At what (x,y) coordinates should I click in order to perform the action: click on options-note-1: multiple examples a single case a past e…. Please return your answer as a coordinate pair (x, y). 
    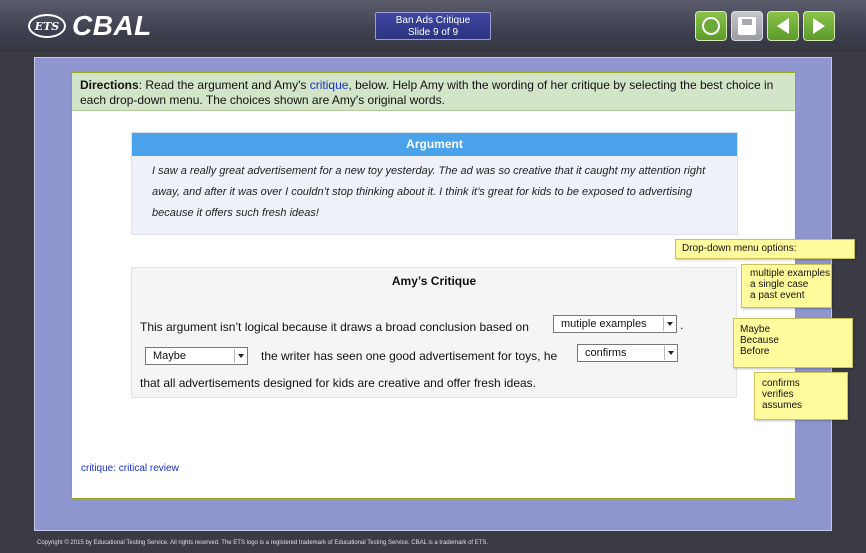
    Looking at the image, I should click on (786, 286).